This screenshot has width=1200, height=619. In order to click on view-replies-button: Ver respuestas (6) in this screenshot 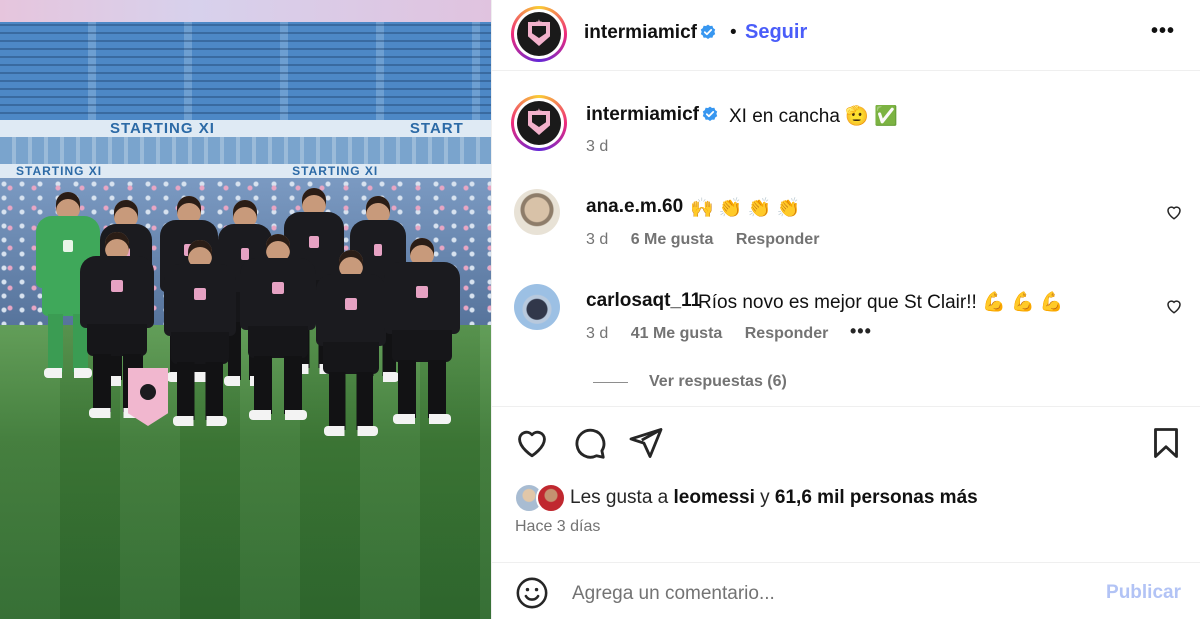, I will do `click(718, 382)`.